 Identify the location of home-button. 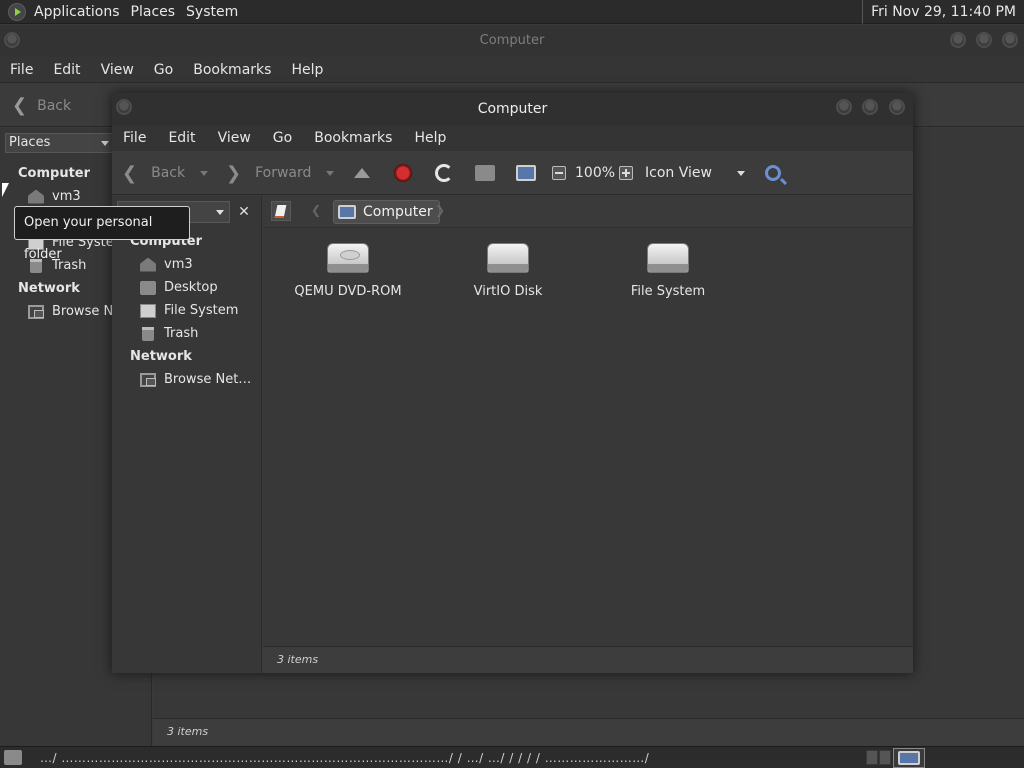
(485, 173).